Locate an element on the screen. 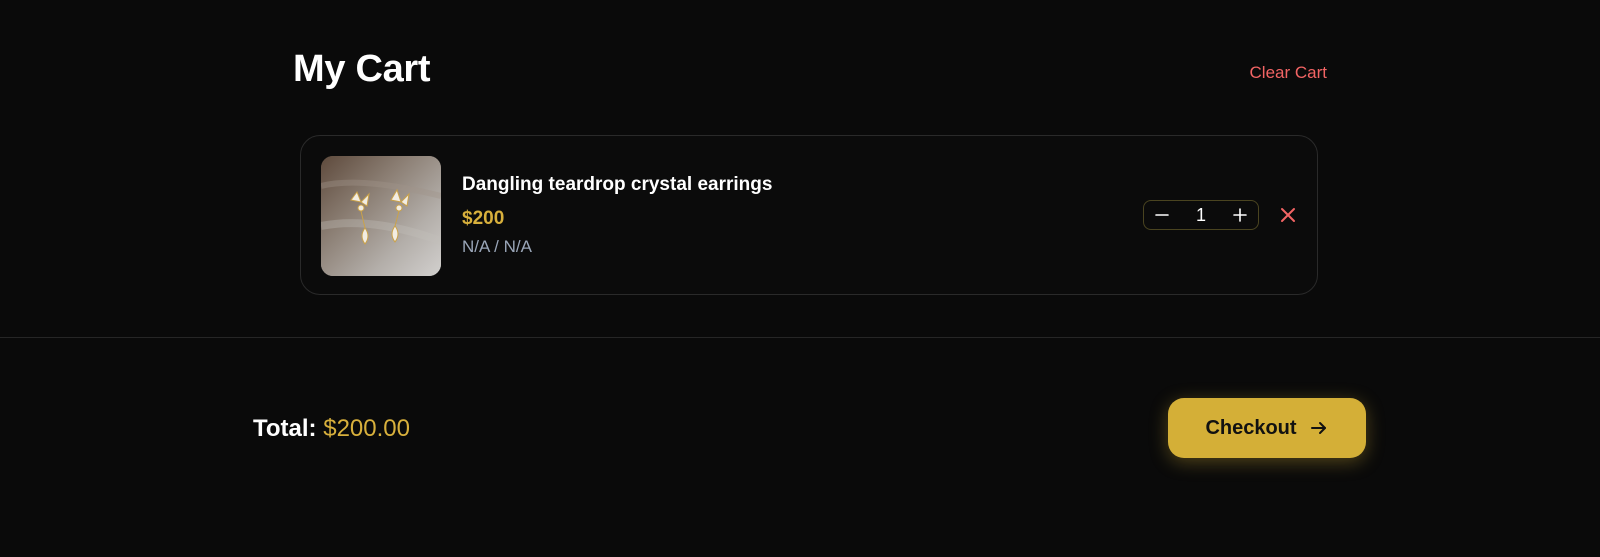 The height and width of the screenshot is (557, 1600). checkout-label: Checkout is located at coordinates (1251, 427).